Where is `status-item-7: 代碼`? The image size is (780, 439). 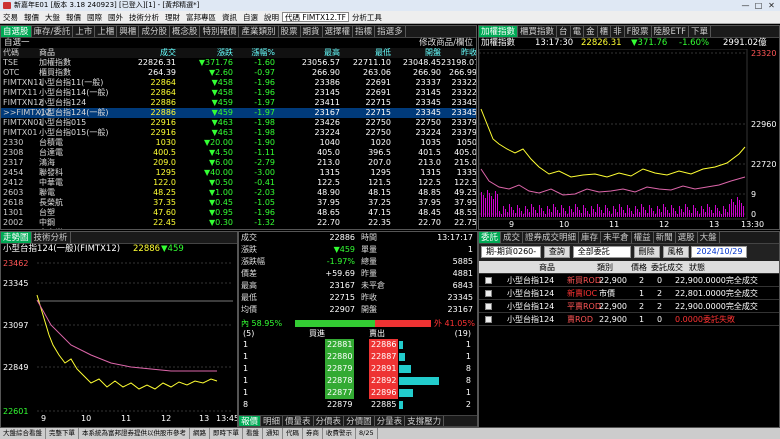 status-item-7: 代碼 is located at coordinates (293, 433).